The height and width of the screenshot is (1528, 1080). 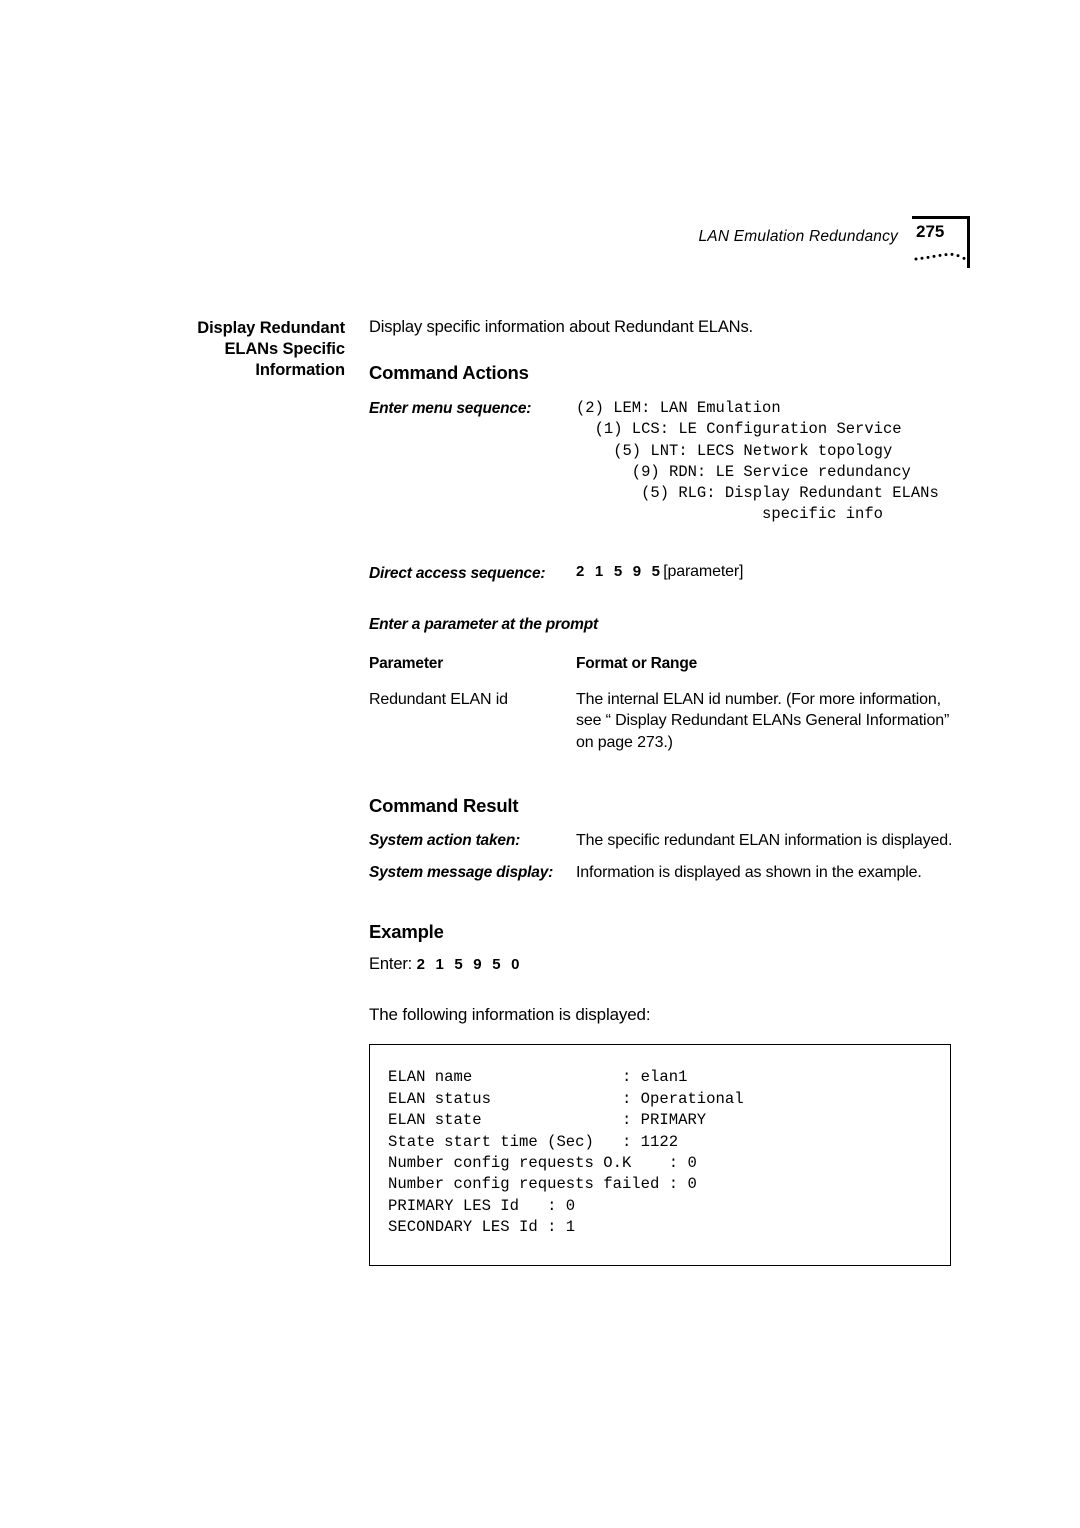 What do you see at coordinates (940, 256) in the screenshot?
I see `header-dotted-wave-icon` at bounding box center [940, 256].